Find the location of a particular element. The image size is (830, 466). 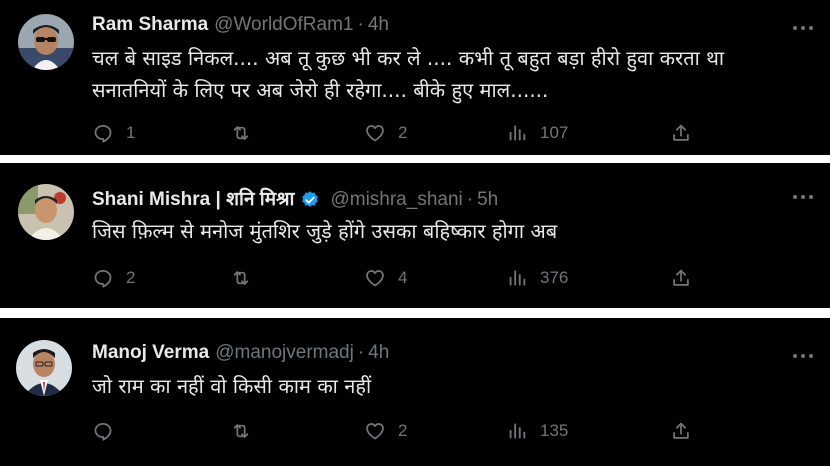

reply-count: 2 is located at coordinates (131, 277).